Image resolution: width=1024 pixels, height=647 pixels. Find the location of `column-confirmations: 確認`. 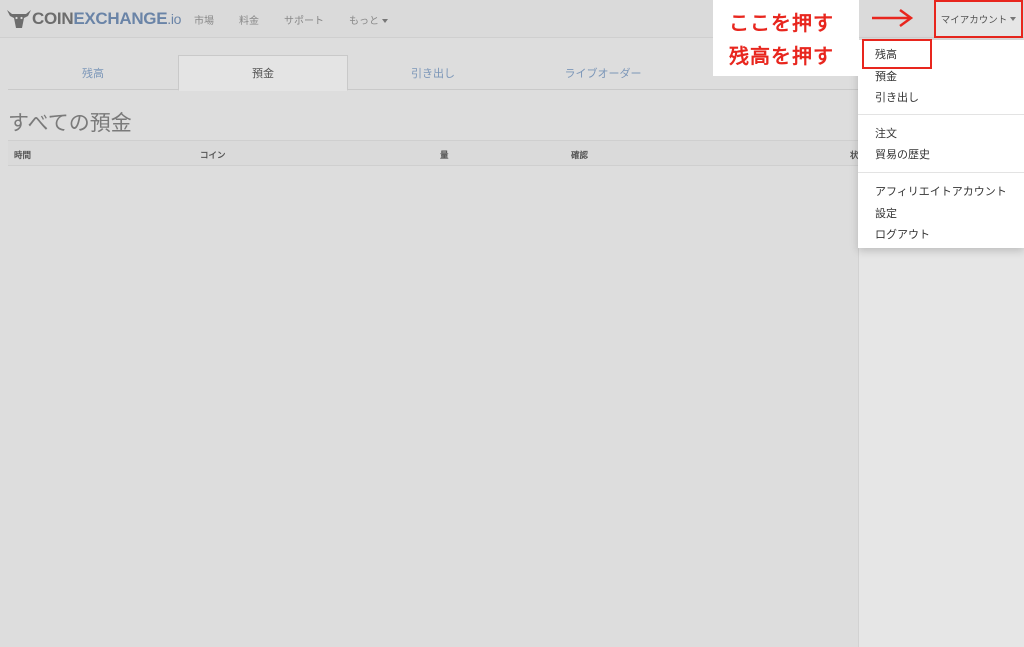

column-confirmations: 確認 is located at coordinates (580, 156).